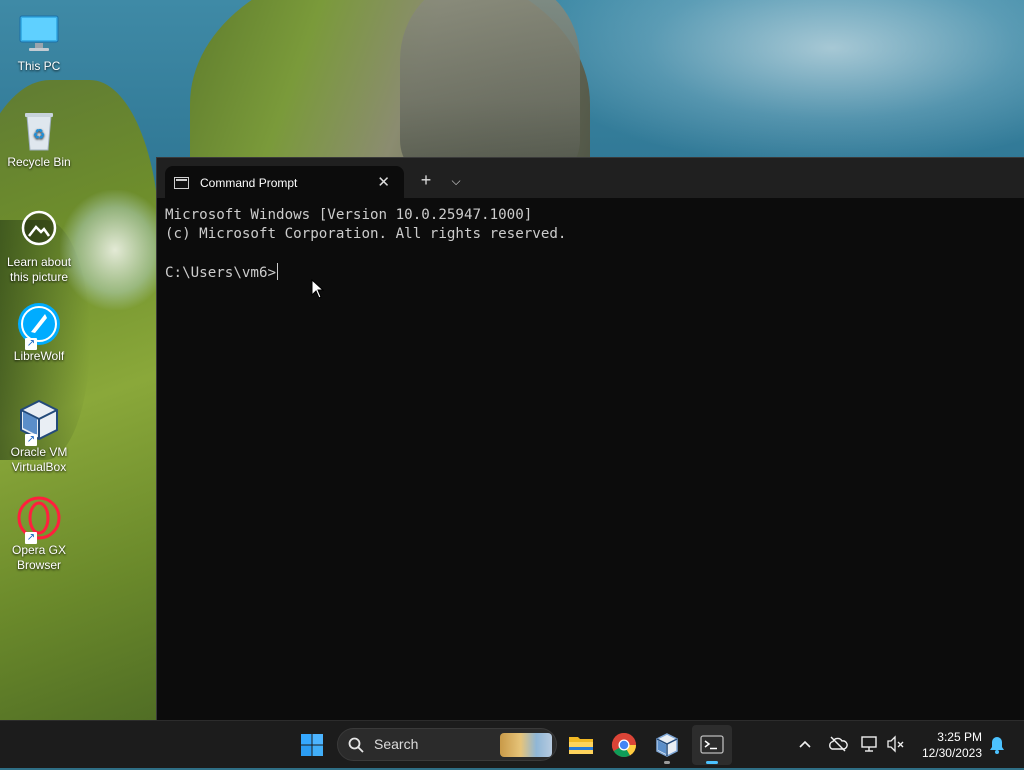 The width and height of the screenshot is (1024, 770). Describe the element at coordinates (249, 183) in the screenshot. I see `tab-title: Command Prompt` at that location.